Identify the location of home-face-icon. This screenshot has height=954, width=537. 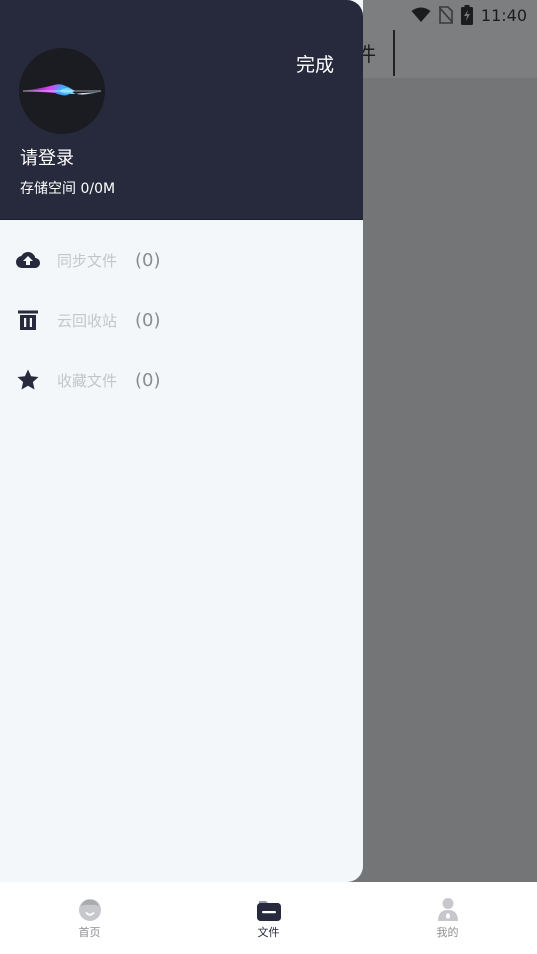
(89, 910).